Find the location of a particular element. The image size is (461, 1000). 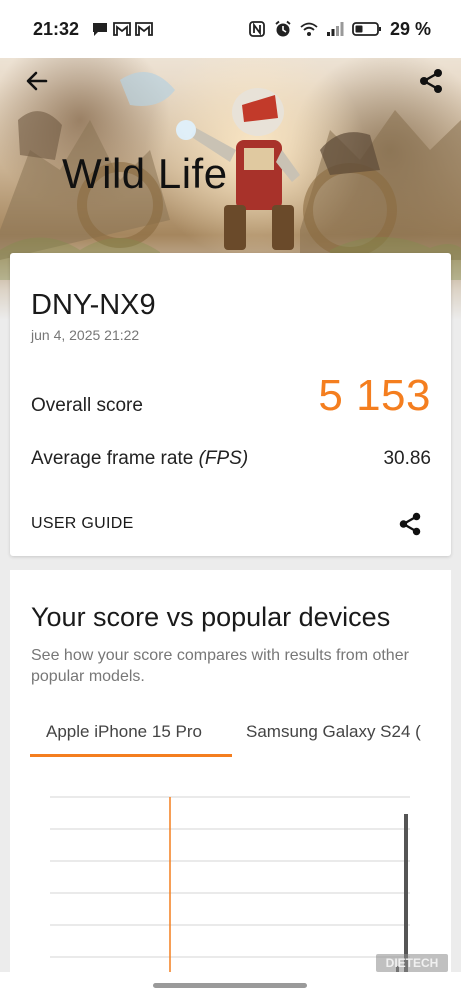

fps-label: Average frame rate (FPS) is located at coordinates (139, 459).